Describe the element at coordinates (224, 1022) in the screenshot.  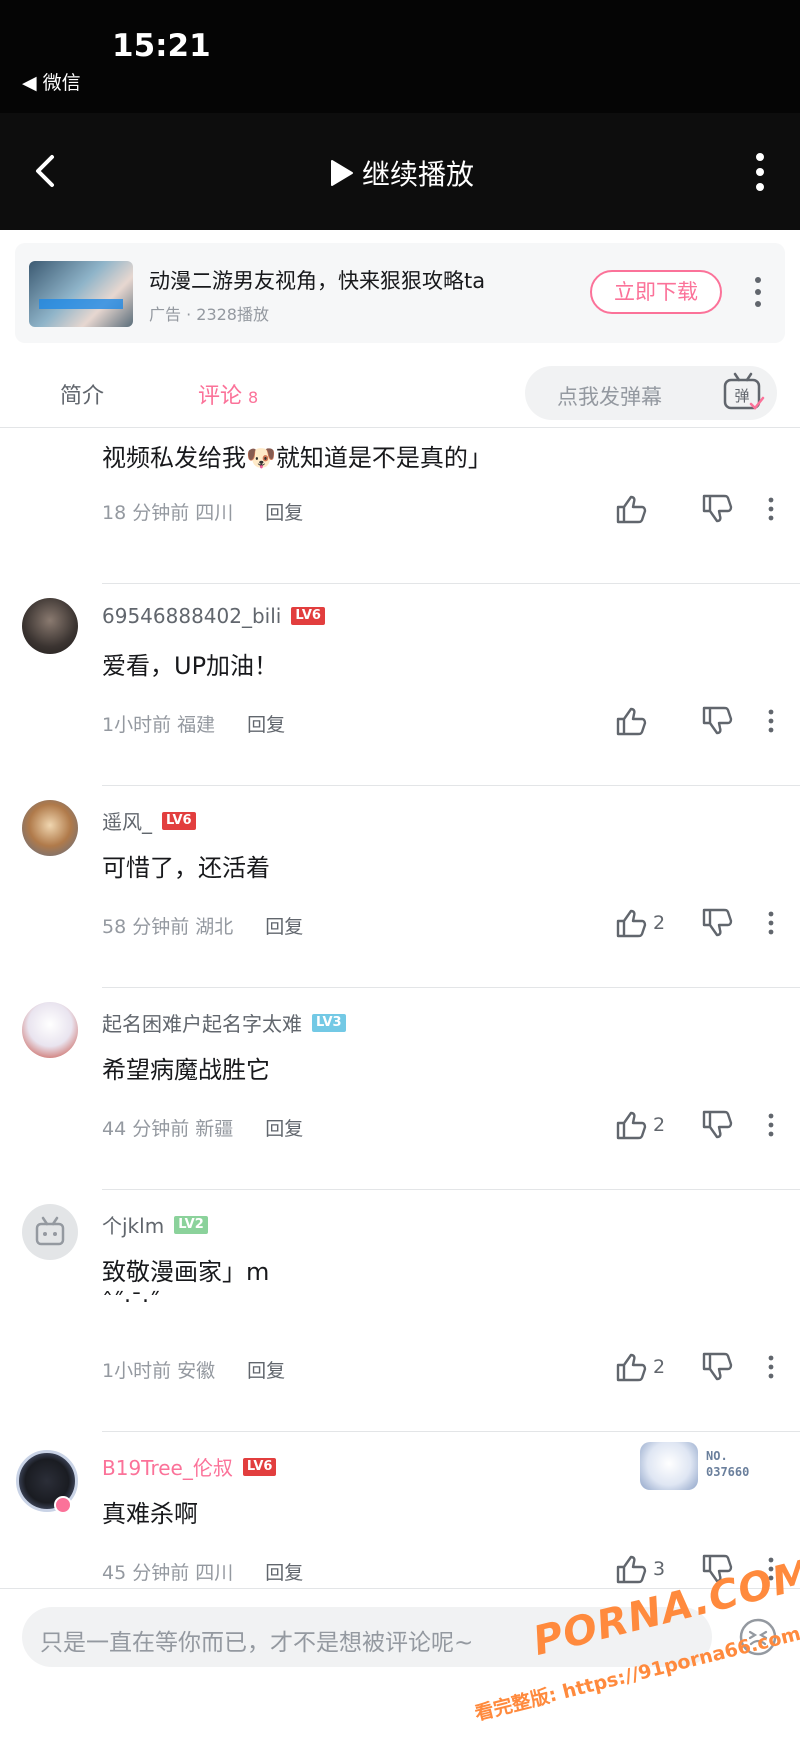
I see `comment-username: 起名困难户起名字太难 LV3` at that location.